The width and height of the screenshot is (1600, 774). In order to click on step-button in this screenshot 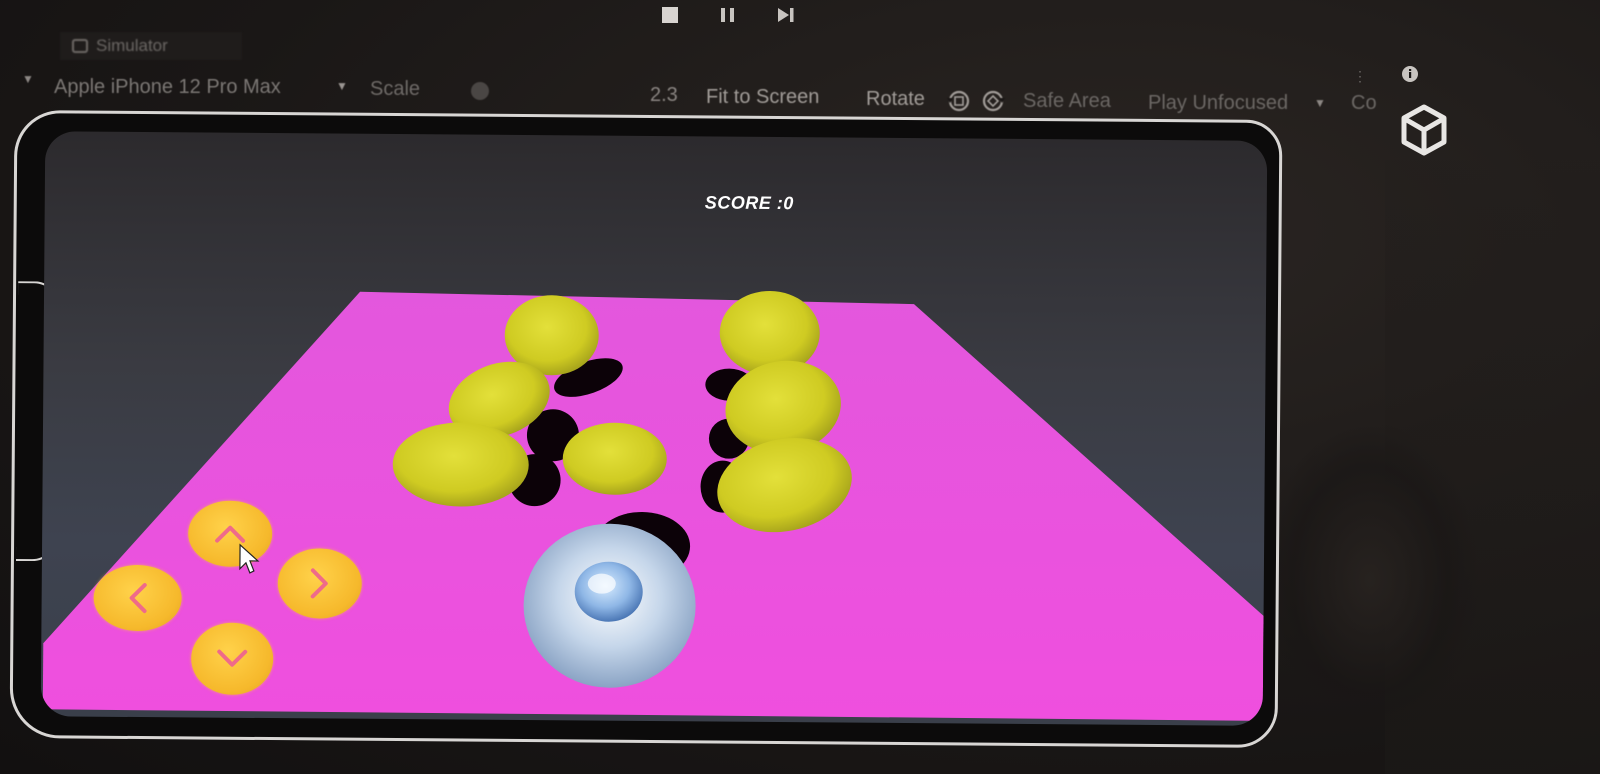, I will do `click(786, 15)`.